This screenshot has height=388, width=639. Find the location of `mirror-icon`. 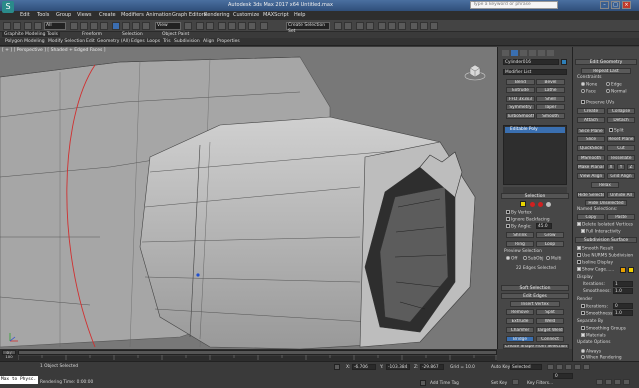

mirror-icon is located at coordinates (338, 26).